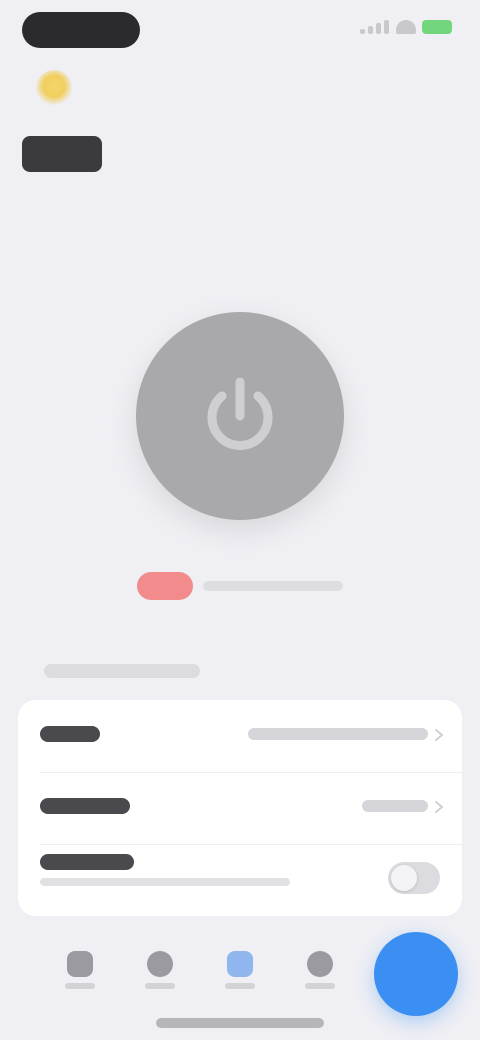 This screenshot has height=1040, width=480. What do you see at coordinates (80, 964) in the screenshot?
I see `home-icon` at bounding box center [80, 964].